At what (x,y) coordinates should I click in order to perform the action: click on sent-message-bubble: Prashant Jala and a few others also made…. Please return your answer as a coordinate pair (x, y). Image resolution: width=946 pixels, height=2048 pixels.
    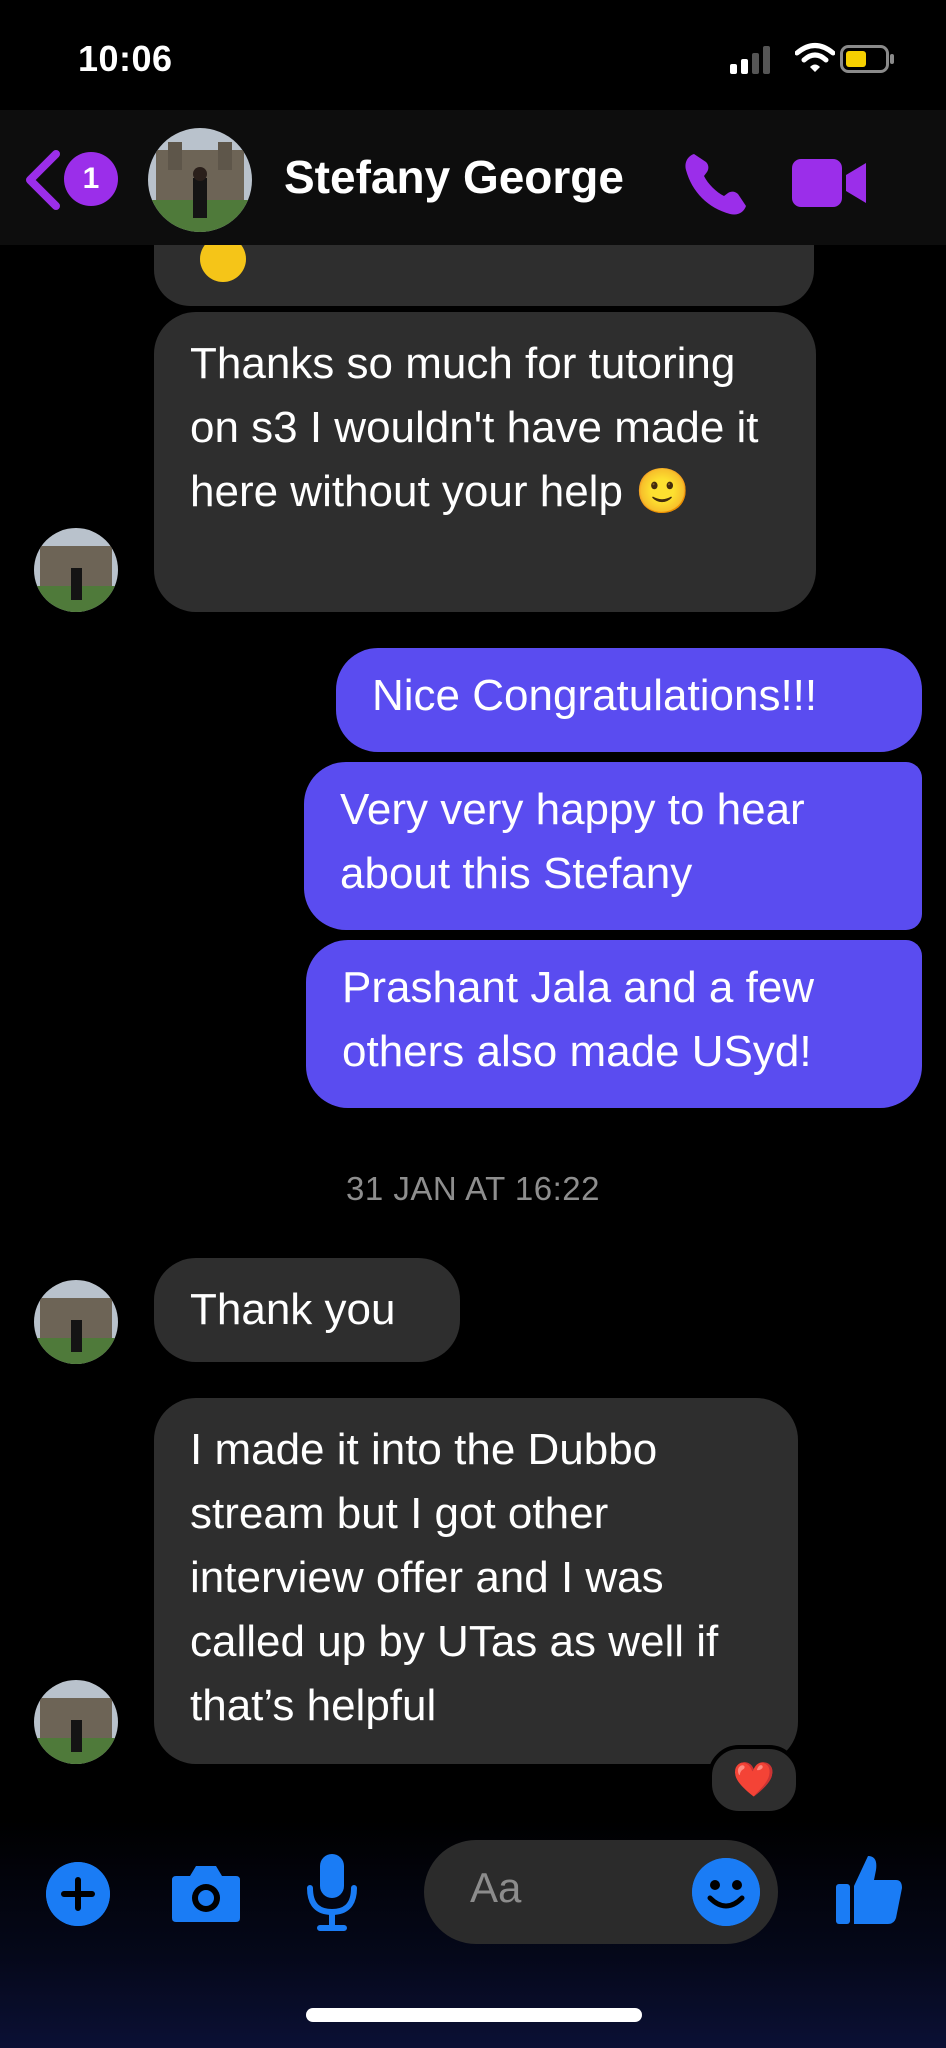
    Looking at the image, I should click on (614, 1024).